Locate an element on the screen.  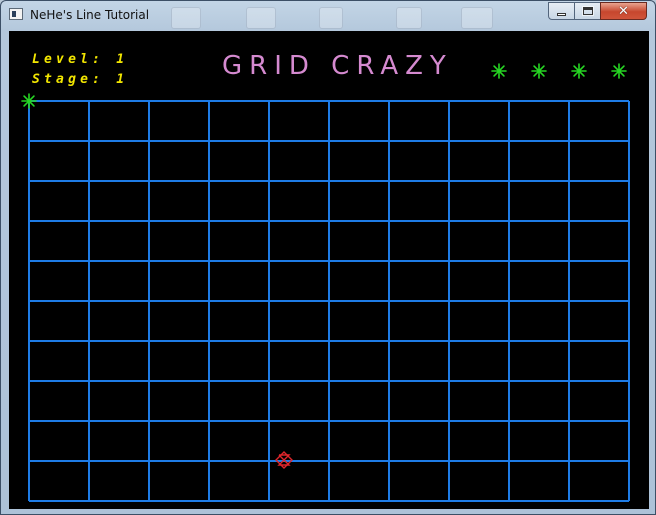
maximize-icon is located at coordinates (587, 11).